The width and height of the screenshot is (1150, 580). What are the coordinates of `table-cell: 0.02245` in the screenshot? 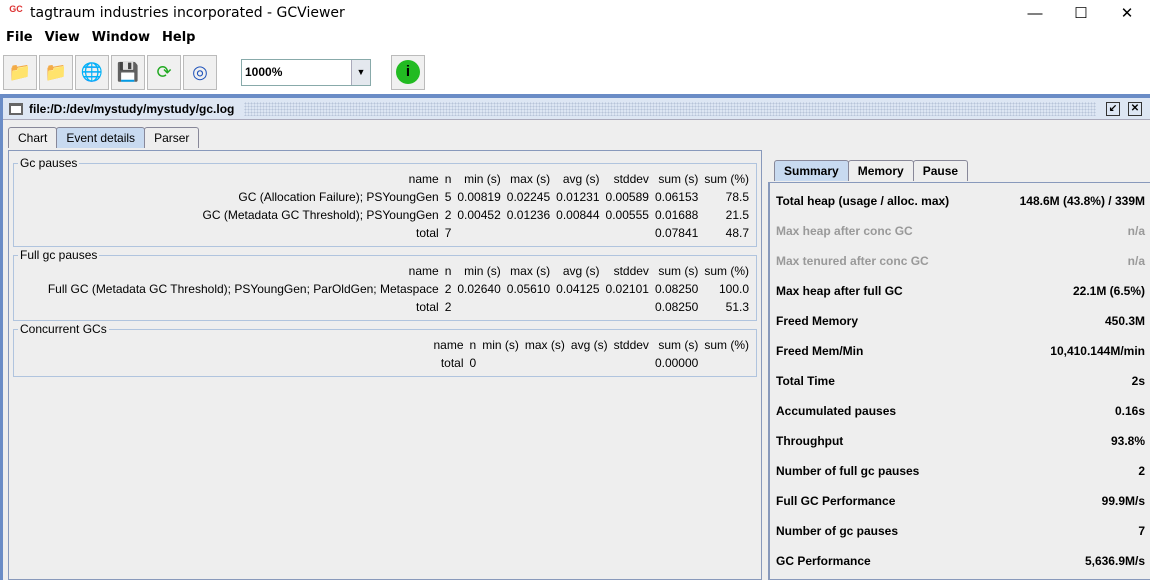 It's located at (528, 197).